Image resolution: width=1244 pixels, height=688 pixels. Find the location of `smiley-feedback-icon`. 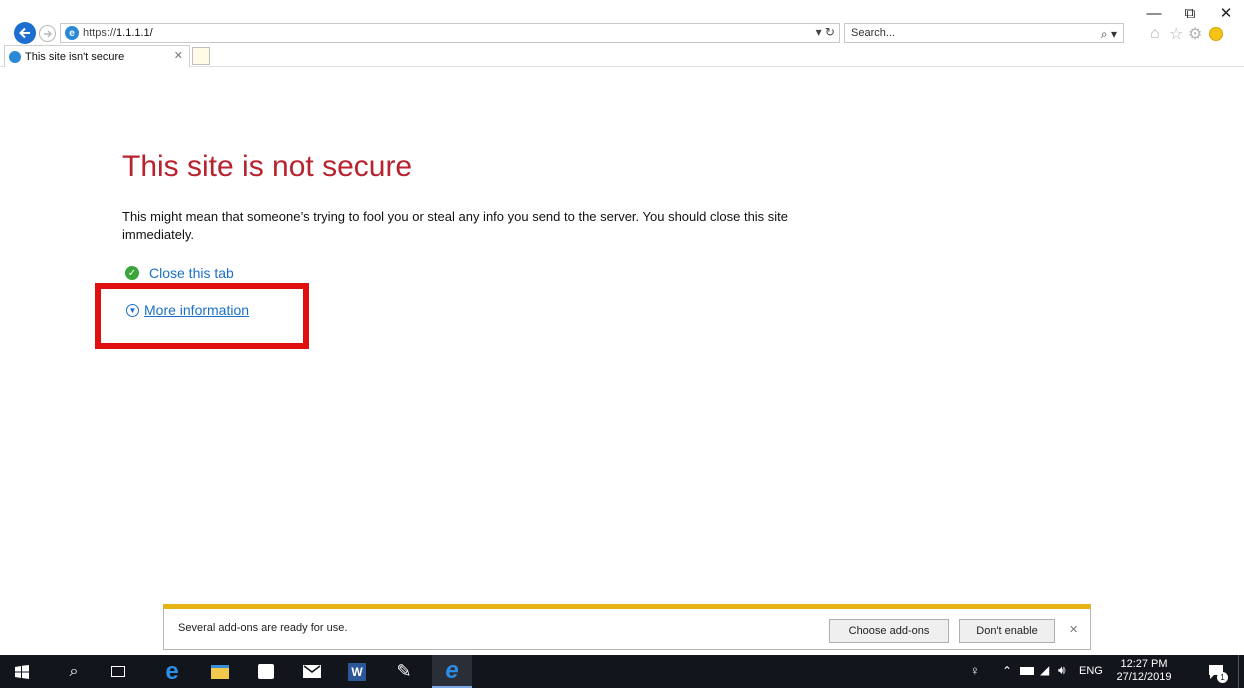

smiley-feedback-icon is located at coordinates (1216, 34).